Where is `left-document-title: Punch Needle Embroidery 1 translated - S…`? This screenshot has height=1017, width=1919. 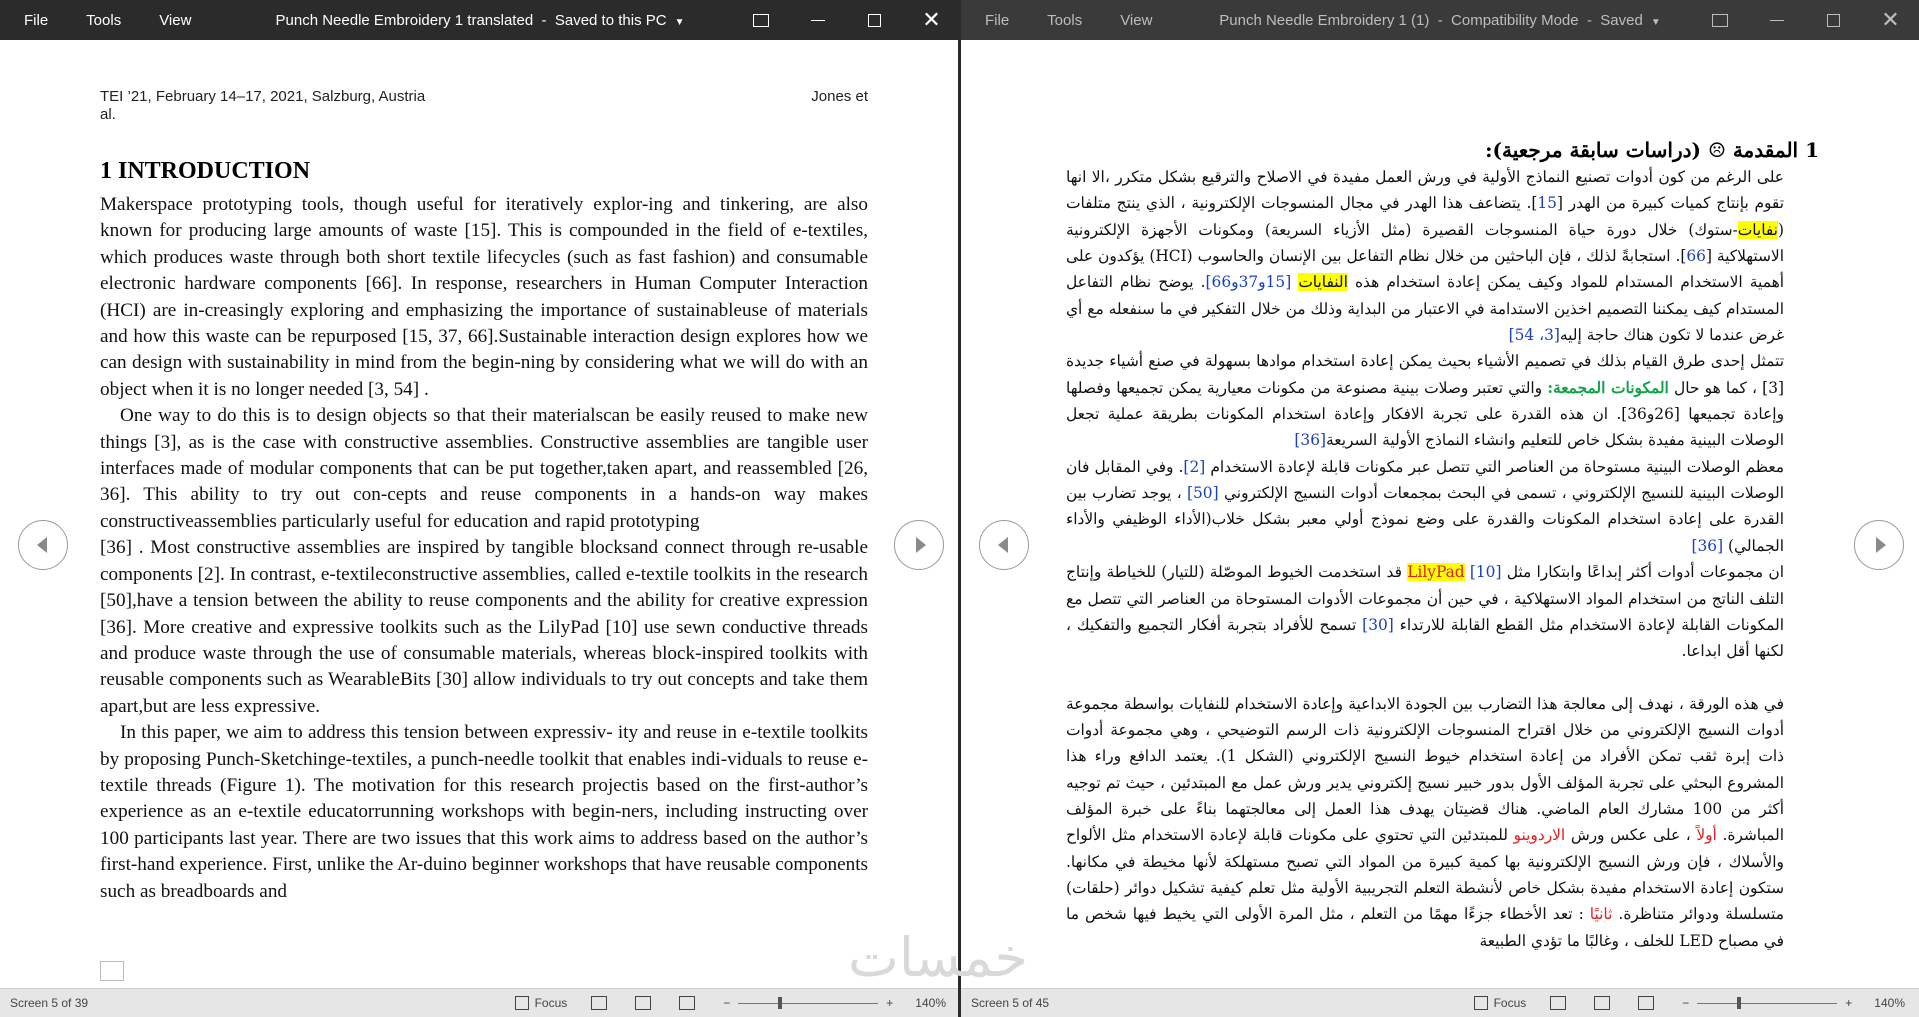 left-document-title: Punch Needle Embroidery 1 translated - S… is located at coordinates (480, 20).